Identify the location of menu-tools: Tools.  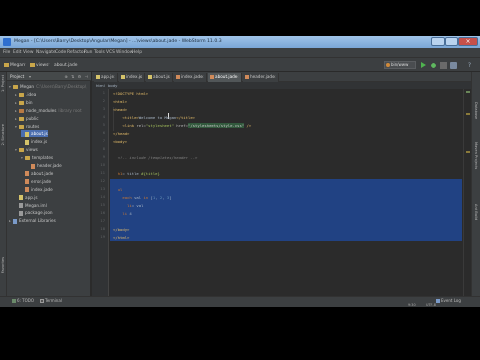
(99, 52).